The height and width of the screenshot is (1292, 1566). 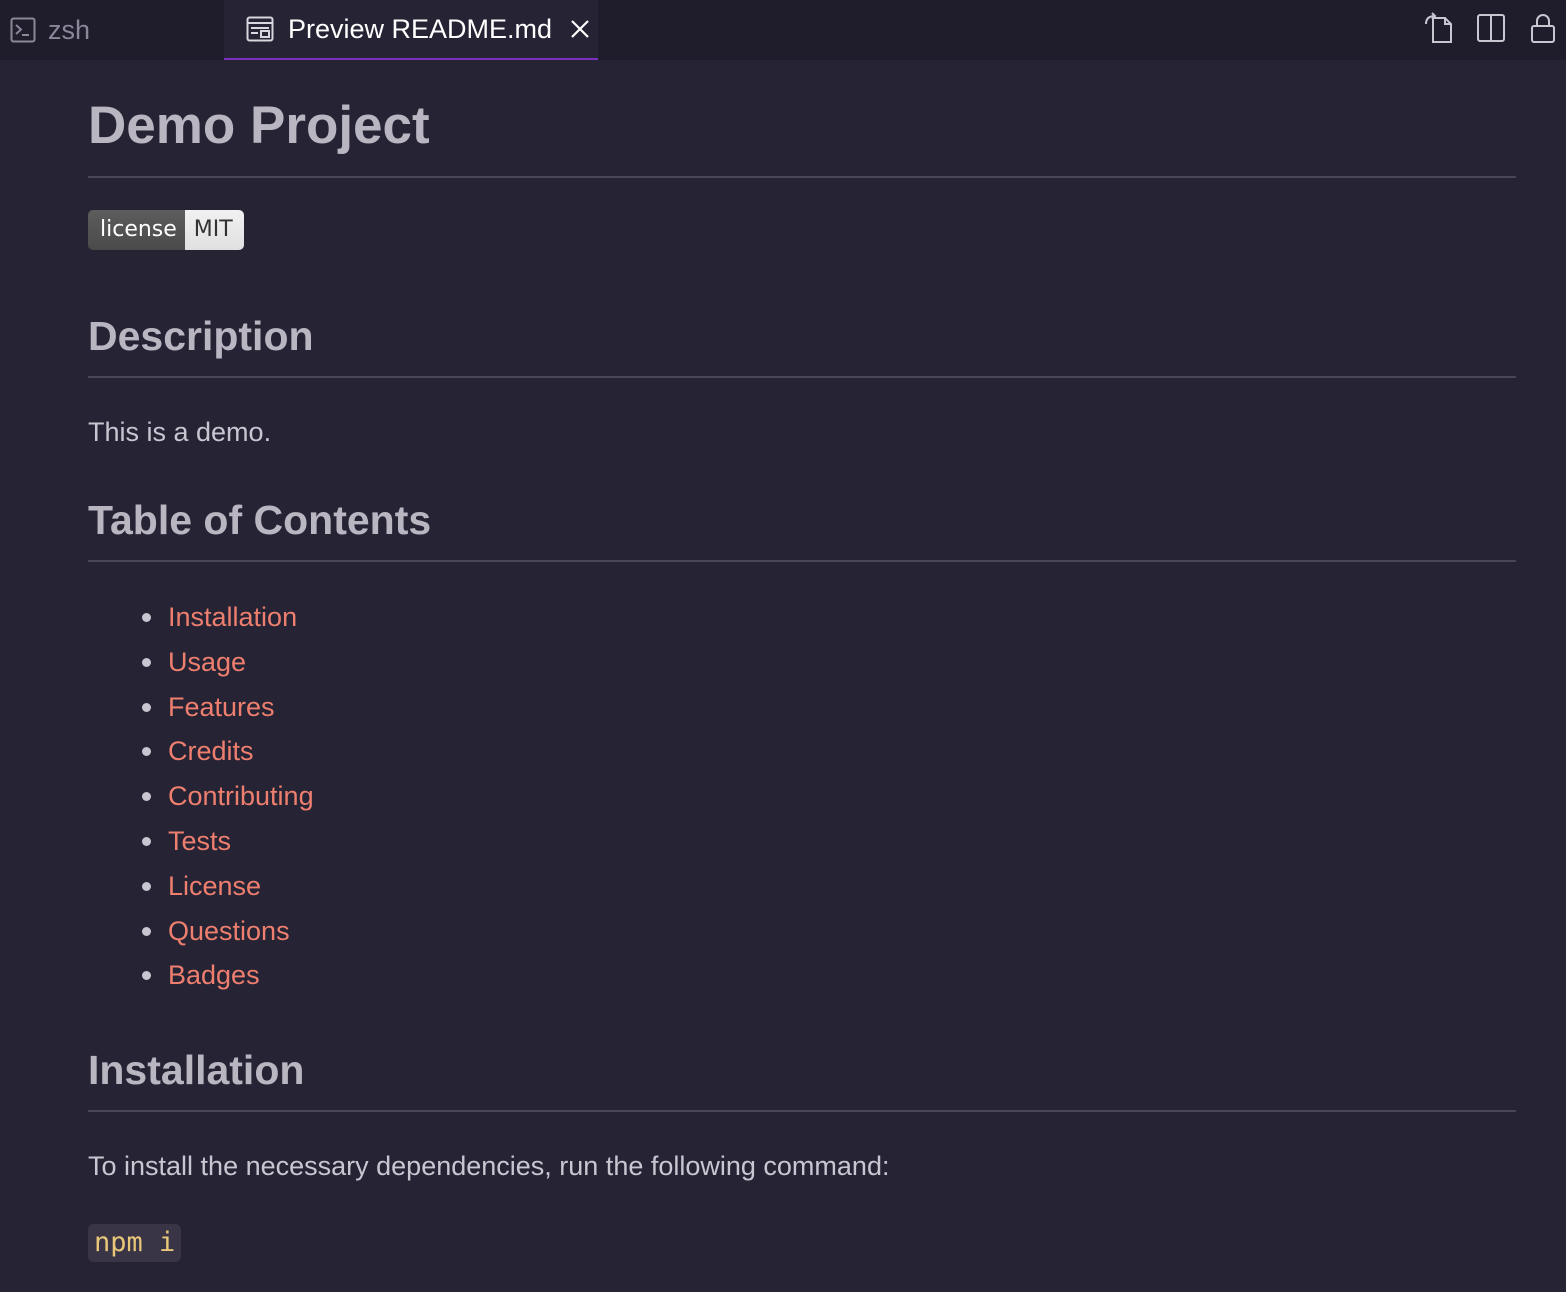 What do you see at coordinates (136, 230) in the screenshot?
I see `badge-label: license` at bounding box center [136, 230].